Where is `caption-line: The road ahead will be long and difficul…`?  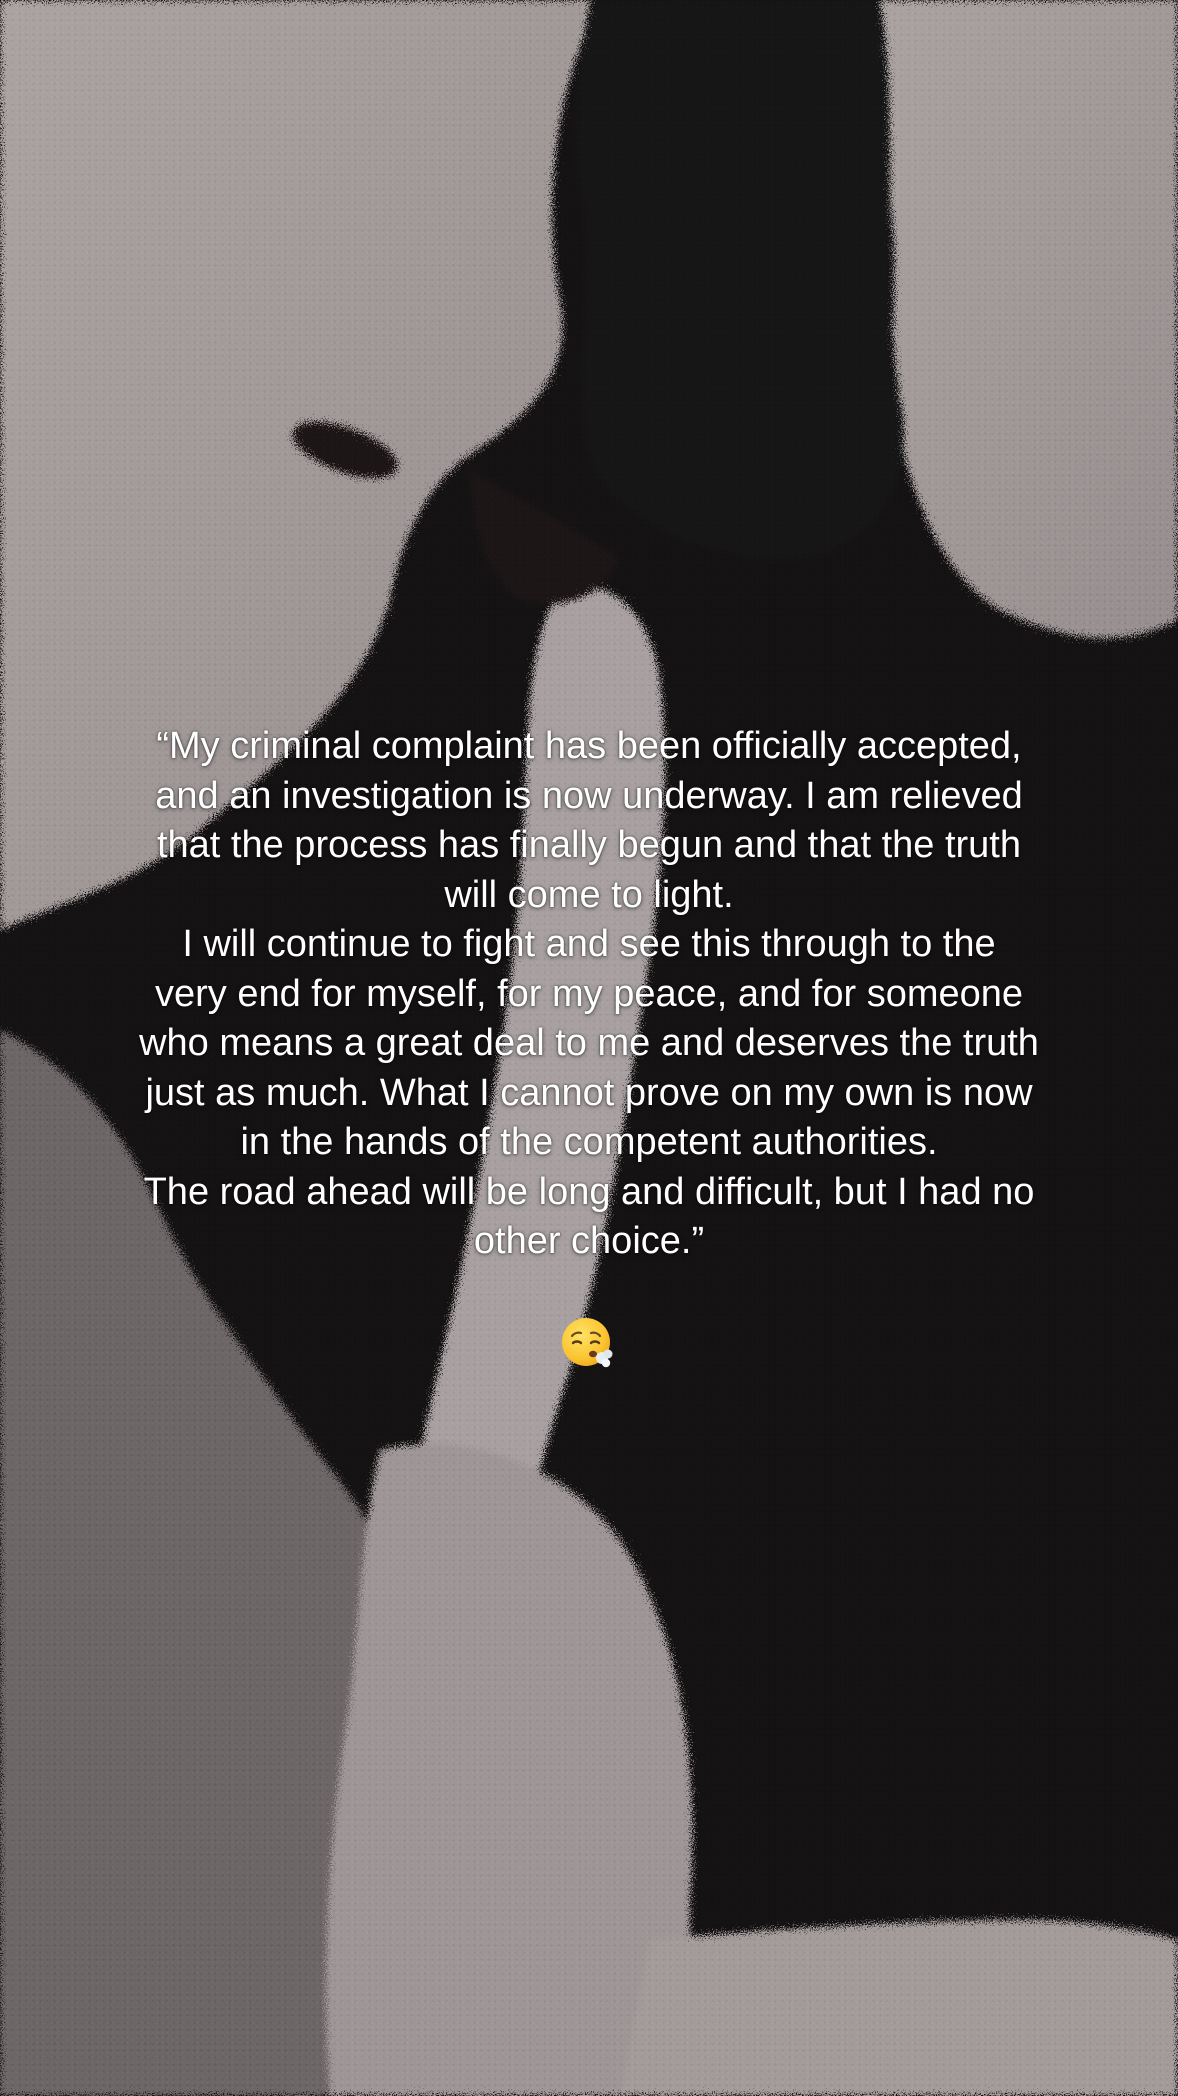
caption-line: The road ahead will be long and difficul… is located at coordinates (589, 1191).